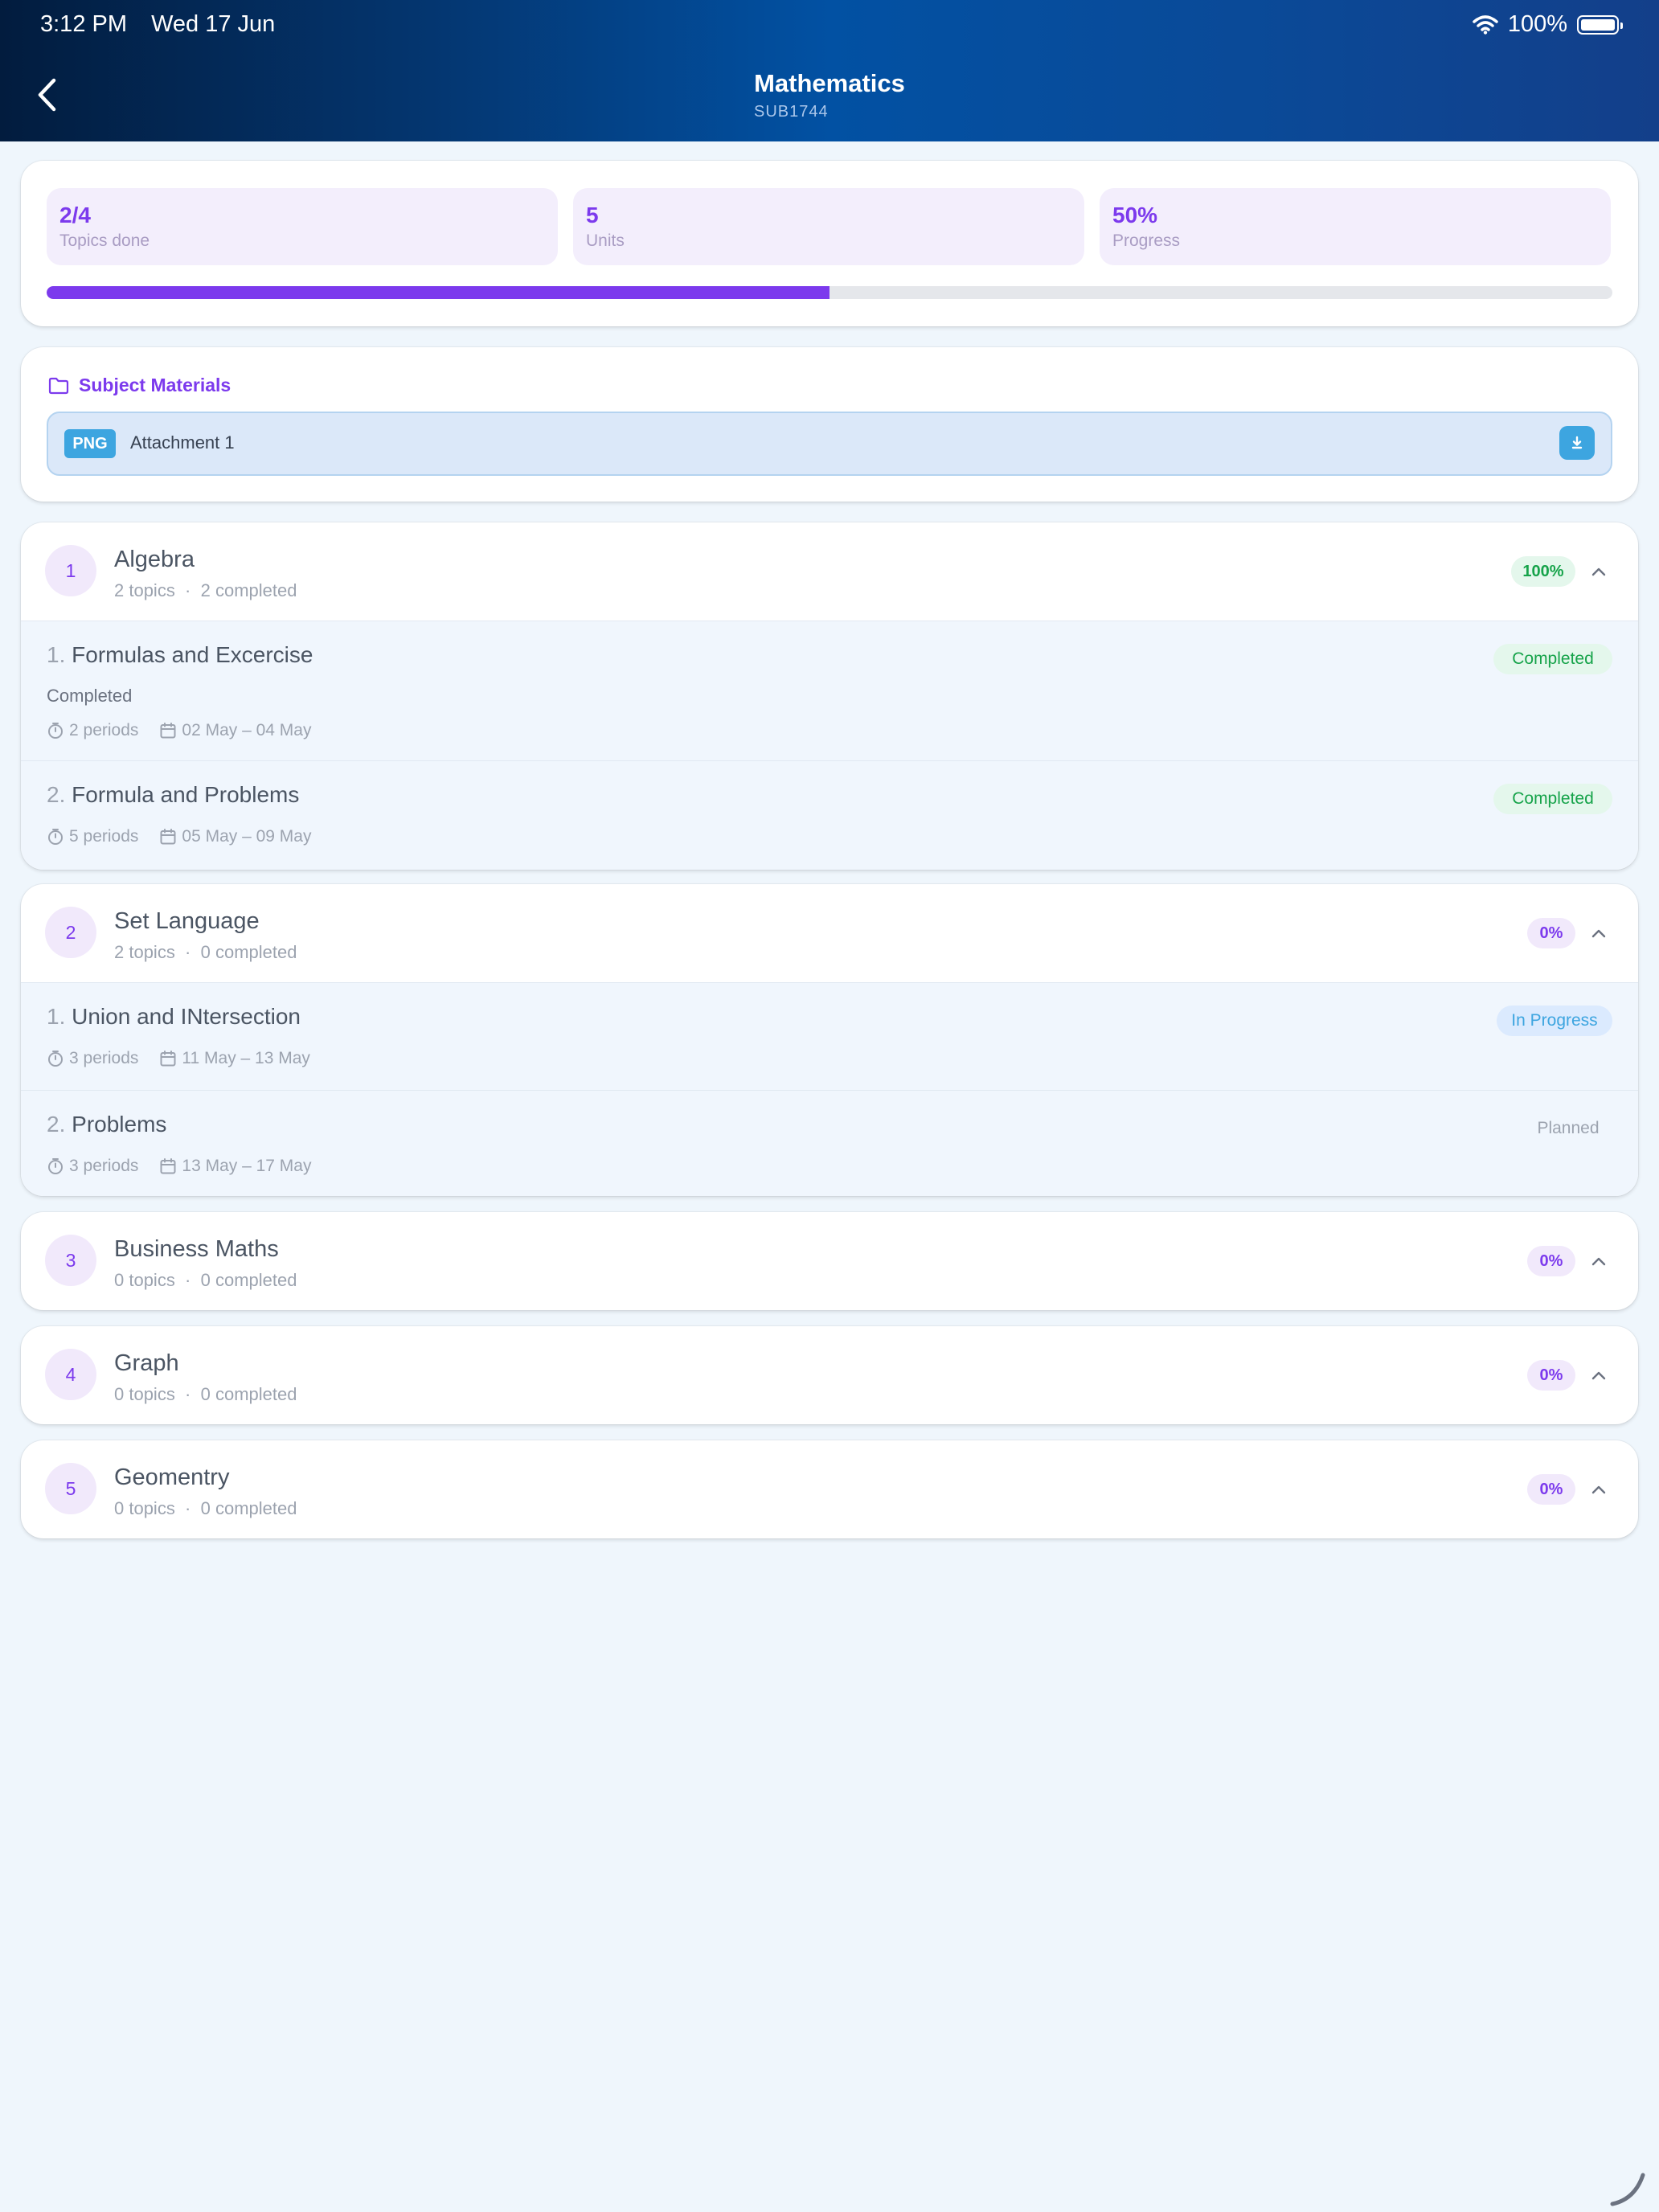  I want to click on topic-dates: 02 May – 04 May, so click(247, 730).